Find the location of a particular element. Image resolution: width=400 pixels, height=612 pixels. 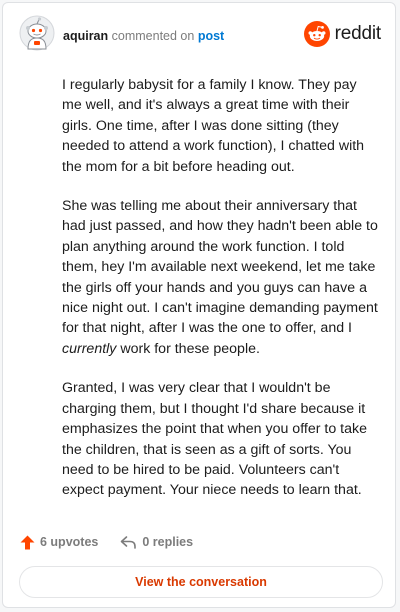

comment-meta: aquiran commented on post is located at coordinates (143, 36).